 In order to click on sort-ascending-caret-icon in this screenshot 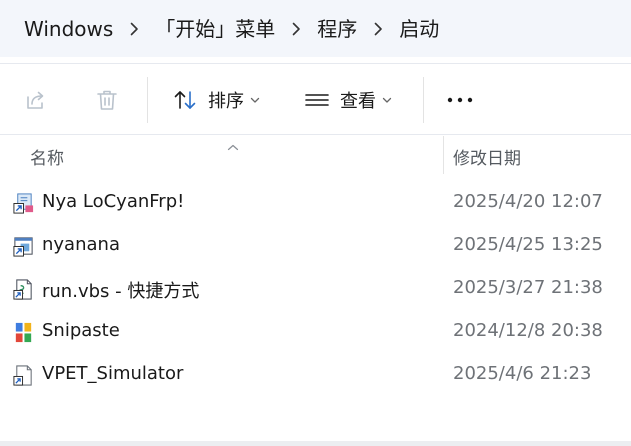, I will do `click(233, 145)`.